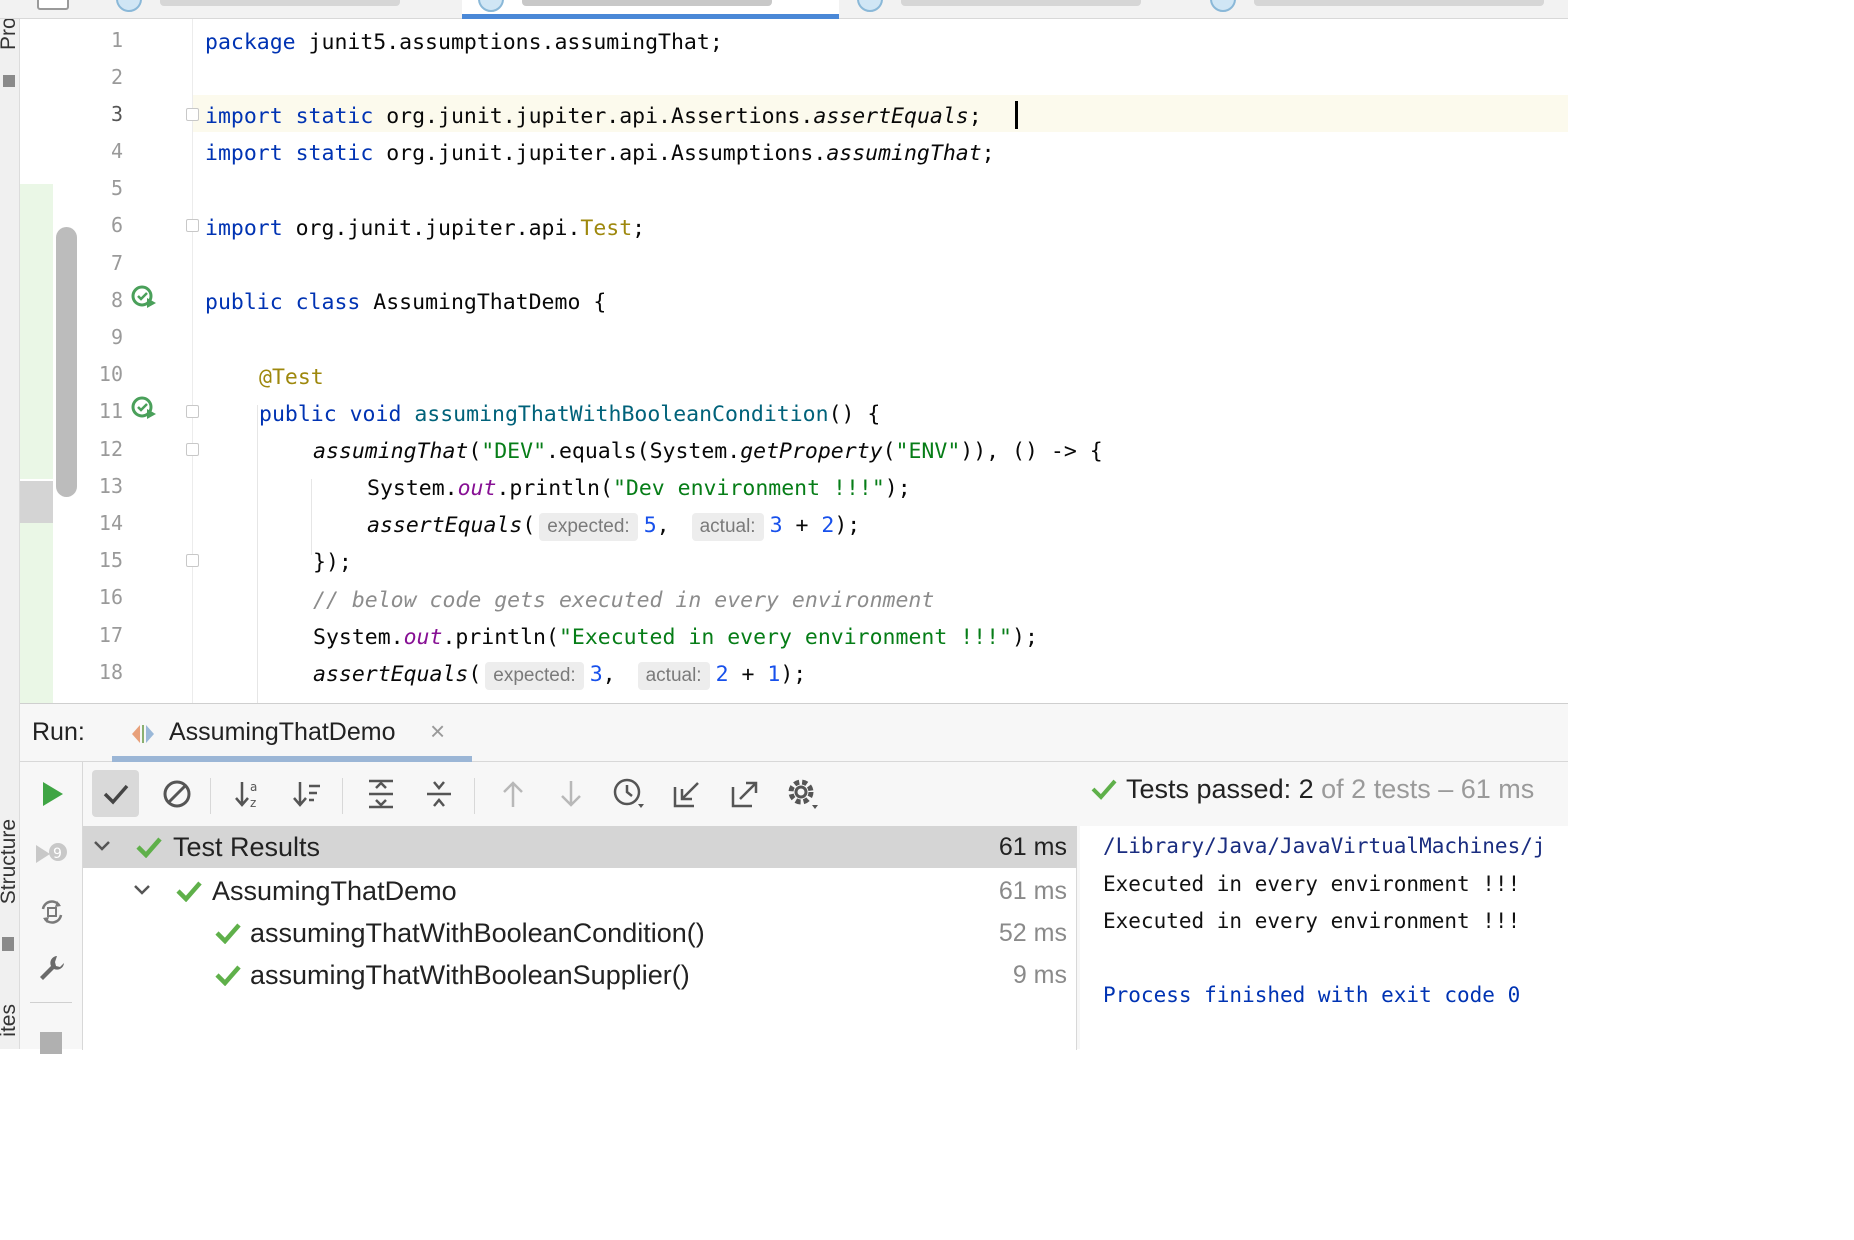  I want to click on line-number: 10, so click(110, 374).